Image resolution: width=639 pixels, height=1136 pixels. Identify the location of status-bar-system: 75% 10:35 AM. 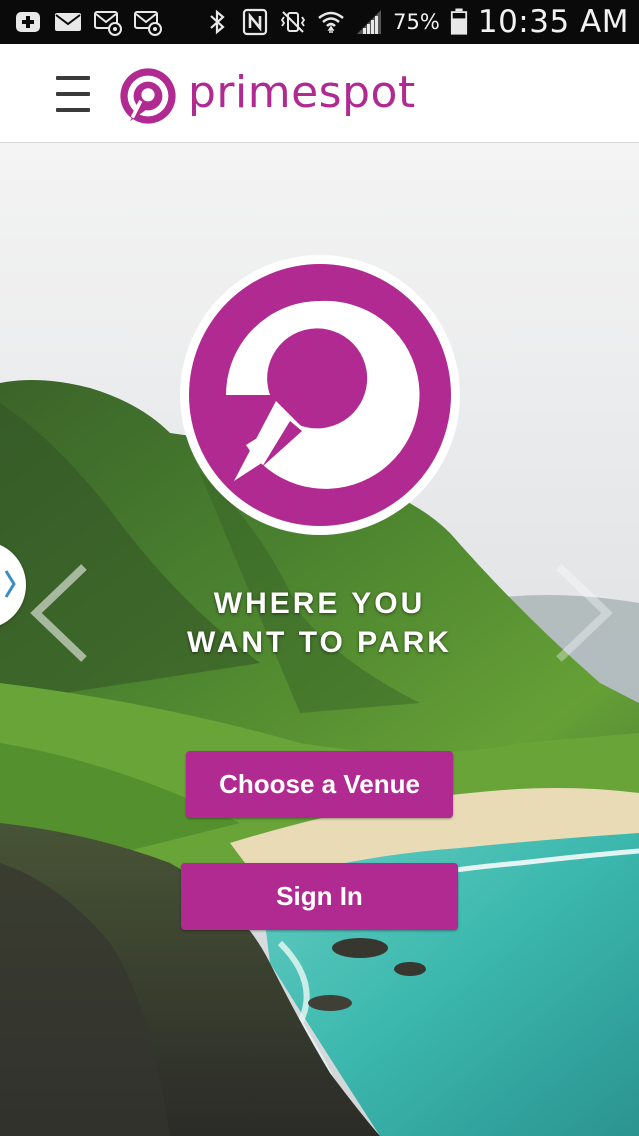
(416, 22).